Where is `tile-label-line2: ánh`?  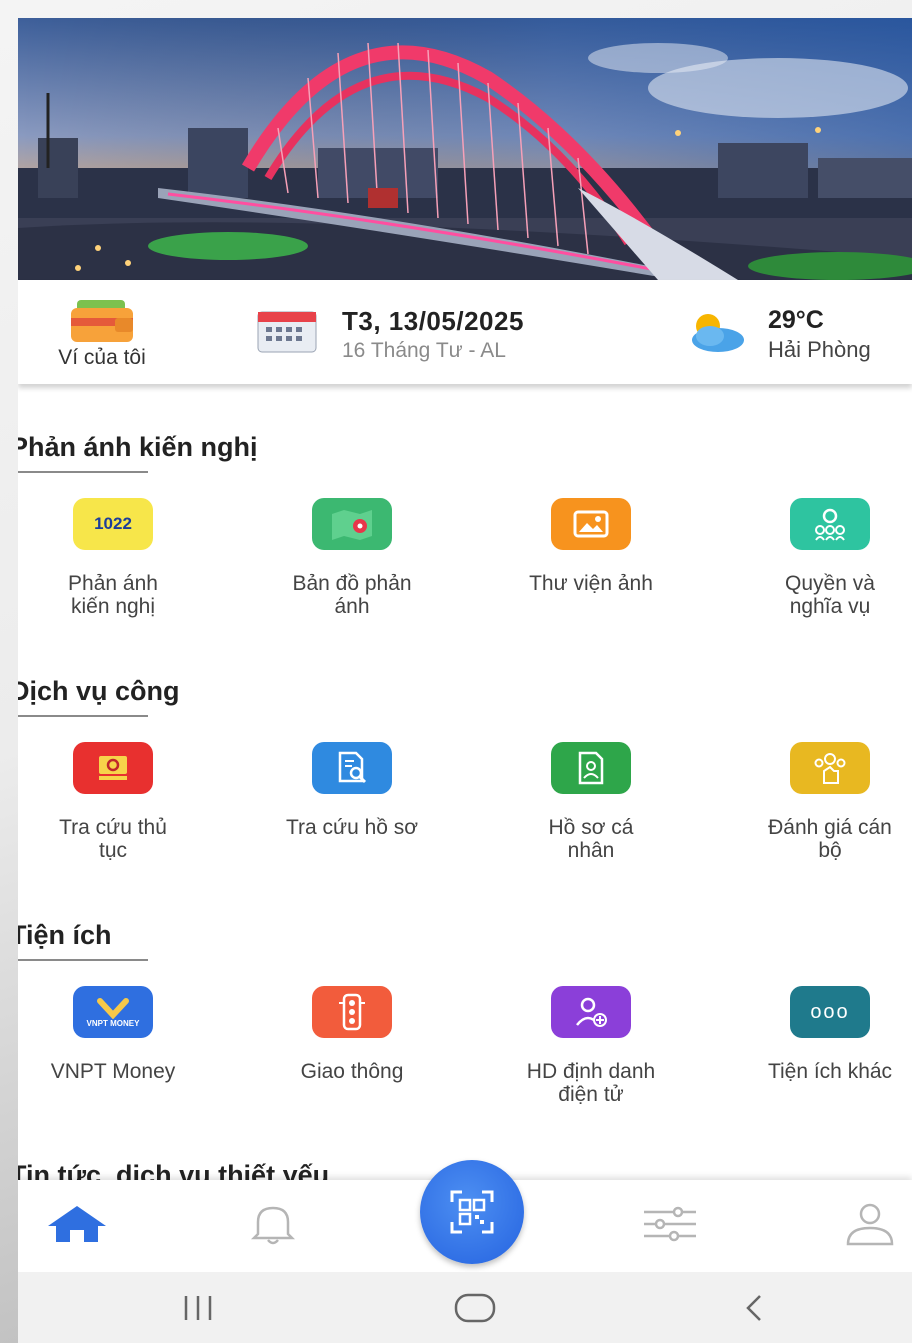 tile-label-line2: ánh is located at coordinates (352, 606).